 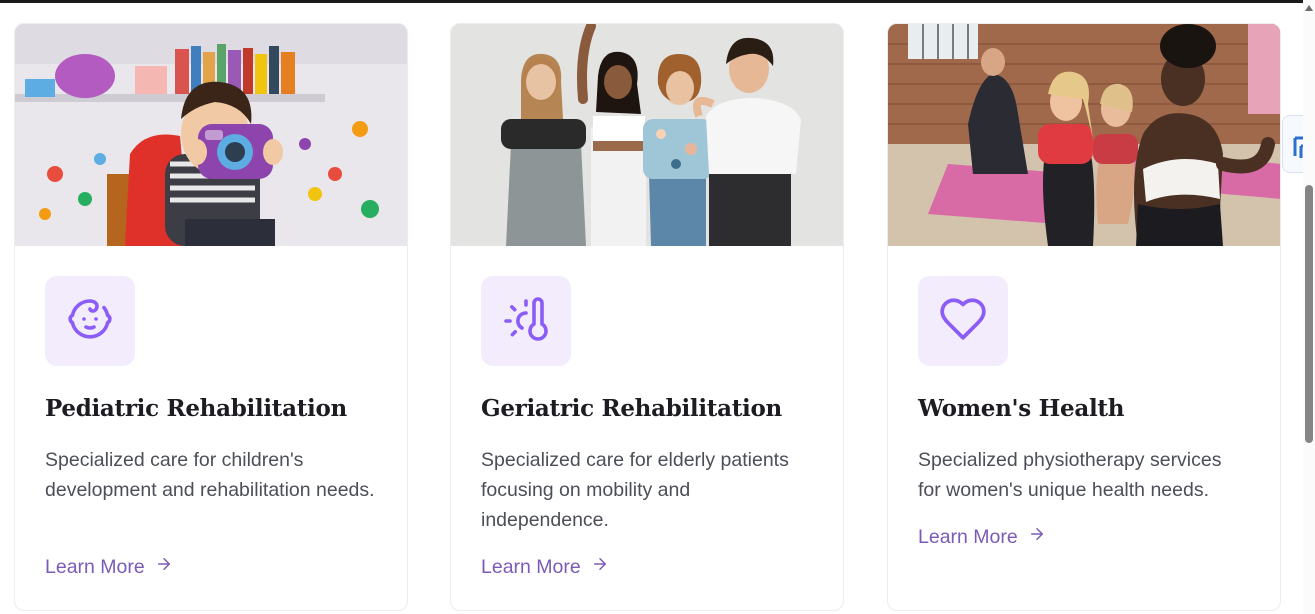 What do you see at coordinates (211, 135) in the screenshot?
I see `pediatric-photo` at bounding box center [211, 135].